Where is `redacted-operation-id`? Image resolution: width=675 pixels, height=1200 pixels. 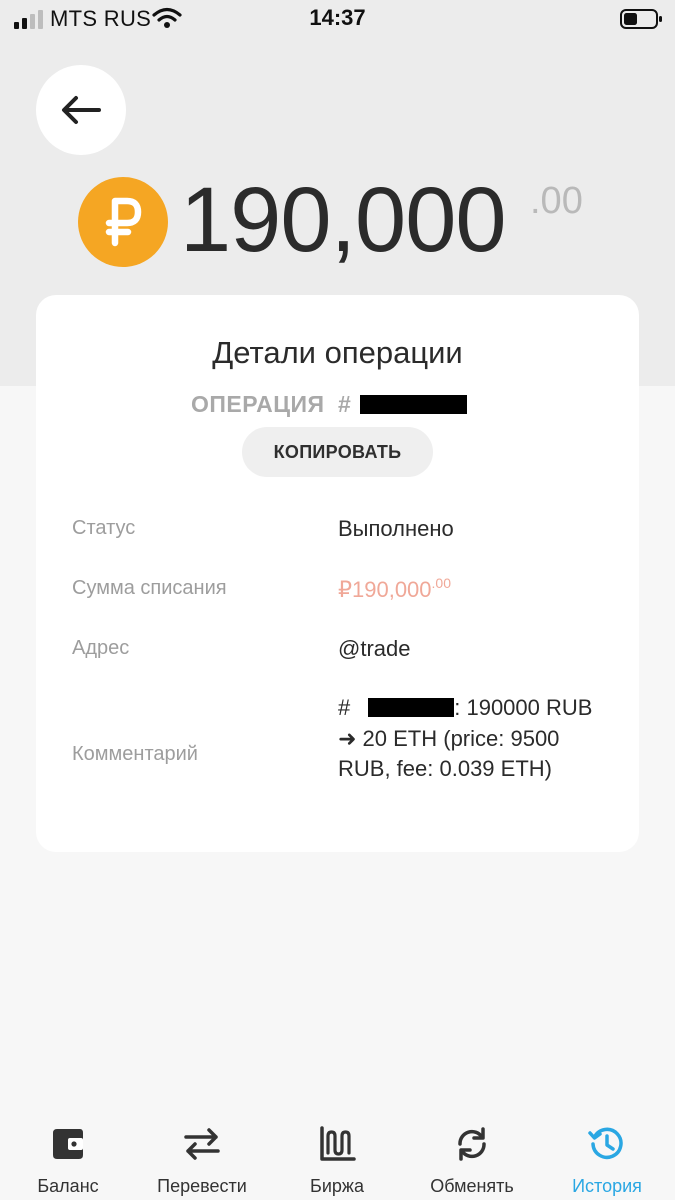 redacted-operation-id is located at coordinates (413, 404).